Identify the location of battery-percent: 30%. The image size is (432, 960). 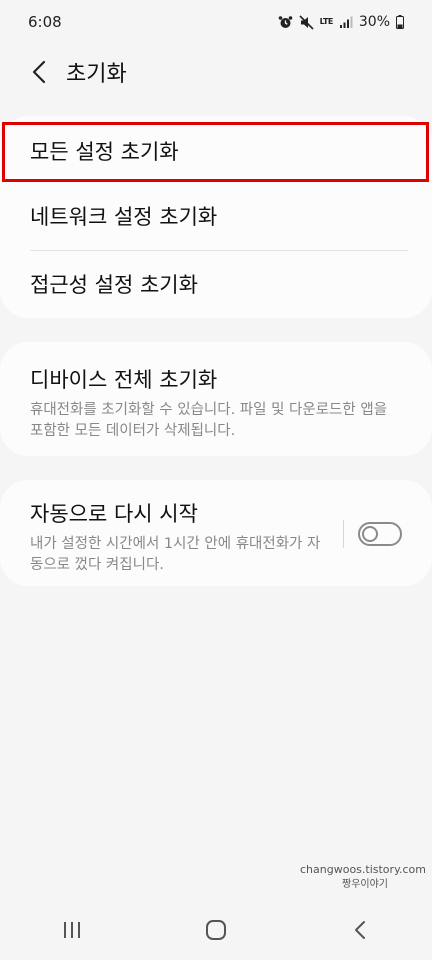
(374, 22).